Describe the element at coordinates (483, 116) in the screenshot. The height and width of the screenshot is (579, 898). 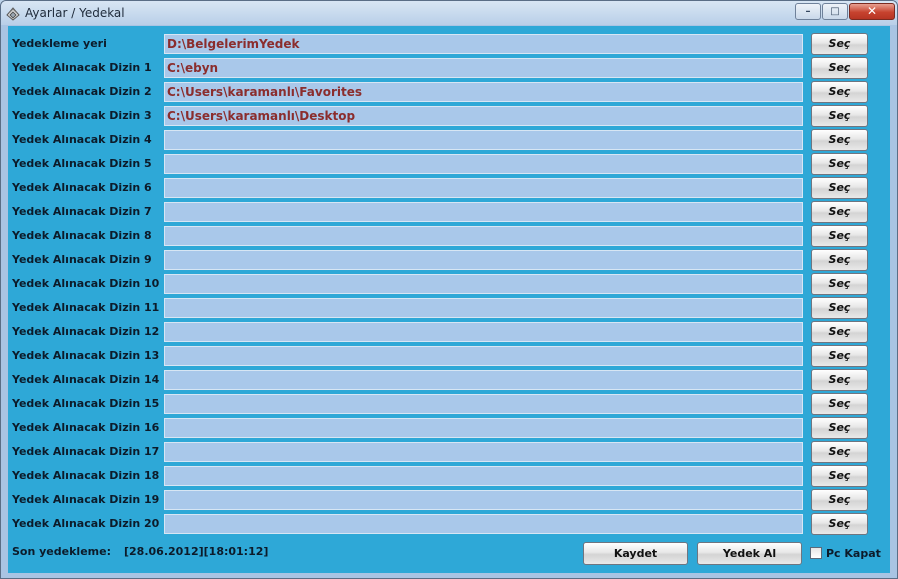
I see `source-dir-field: C:\Users\karamanlı\Desktop` at that location.